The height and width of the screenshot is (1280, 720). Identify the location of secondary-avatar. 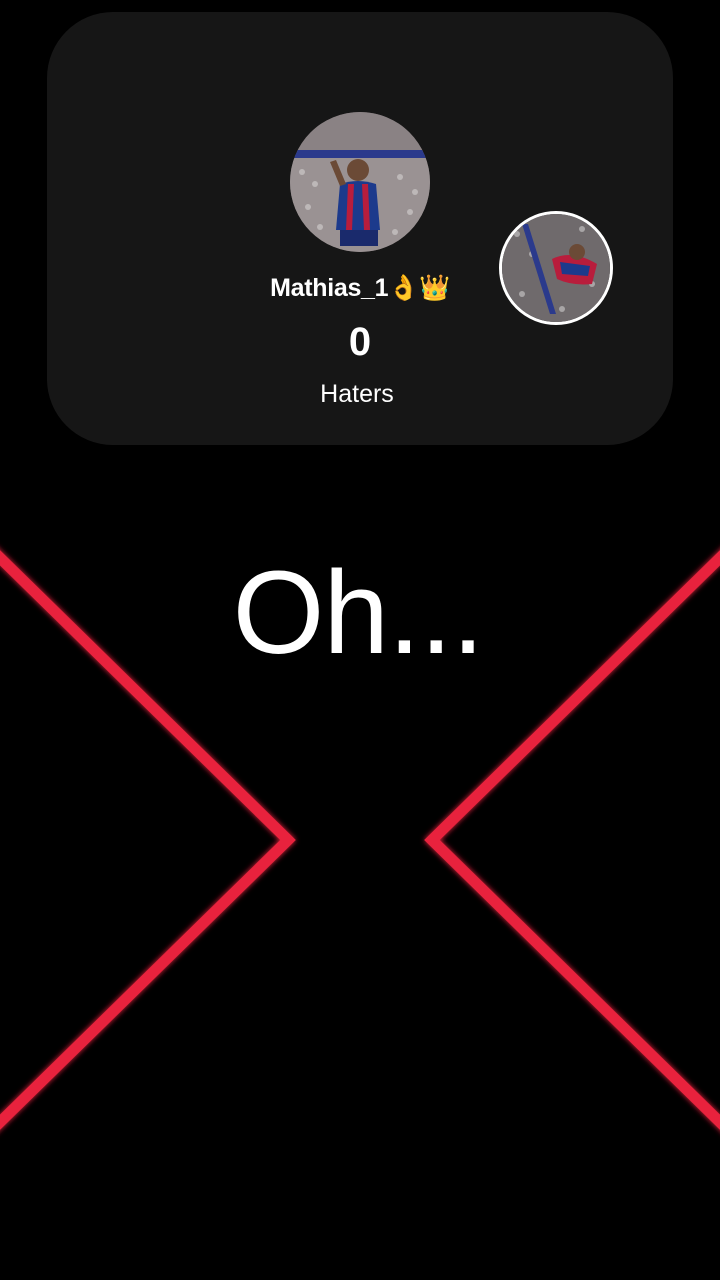
(556, 268).